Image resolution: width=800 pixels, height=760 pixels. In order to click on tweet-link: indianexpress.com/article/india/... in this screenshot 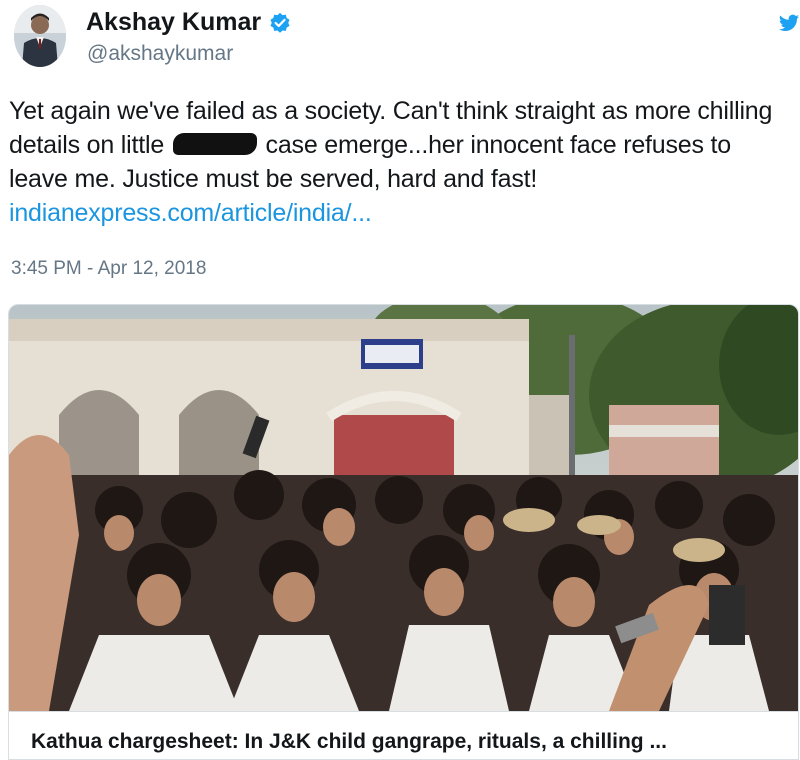, I will do `click(190, 213)`.